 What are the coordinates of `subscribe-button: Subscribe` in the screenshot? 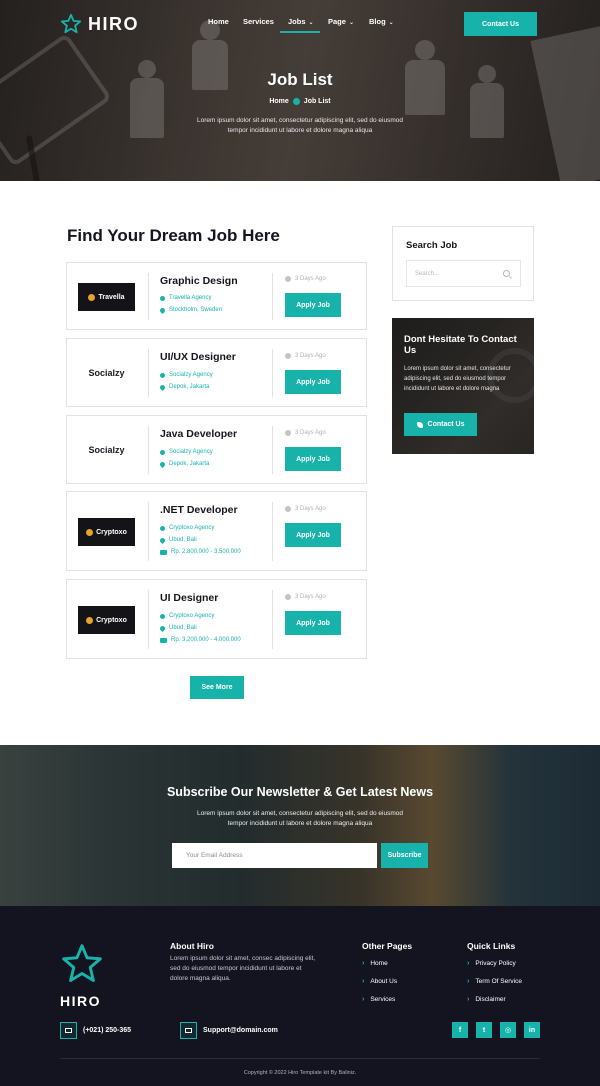 It's located at (404, 855).